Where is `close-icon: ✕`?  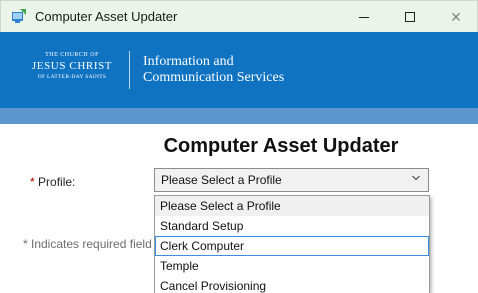
close-icon: ✕ is located at coordinates (456, 16).